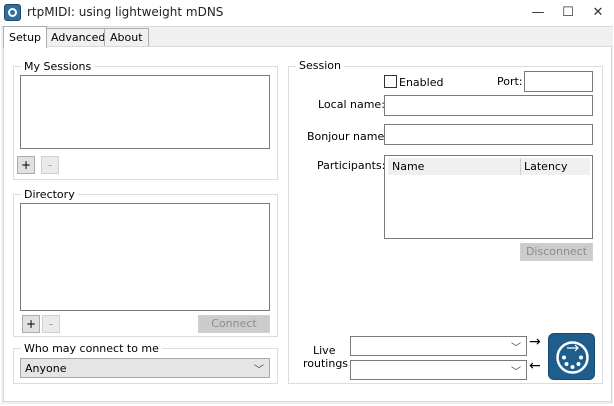 Image resolution: width=614 pixels, height=406 pixels. What do you see at coordinates (535, 342) in the screenshot?
I see `arrow-right-icon: →` at bounding box center [535, 342].